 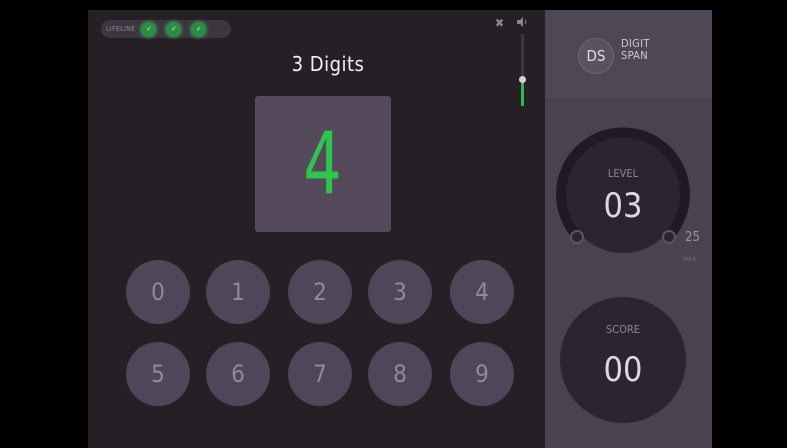 What do you see at coordinates (634, 55) in the screenshot?
I see `app-name-line2: SPAN` at bounding box center [634, 55].